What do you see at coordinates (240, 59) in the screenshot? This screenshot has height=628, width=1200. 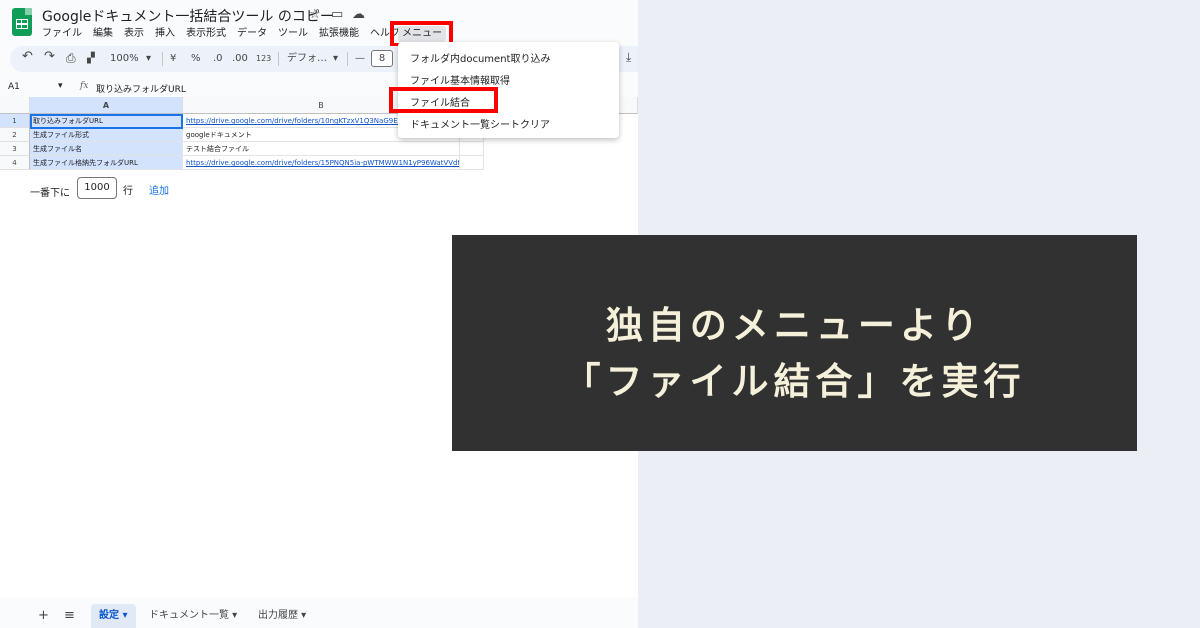 I see `increase-decimal-button: .00` at bounding box center [240, 59].